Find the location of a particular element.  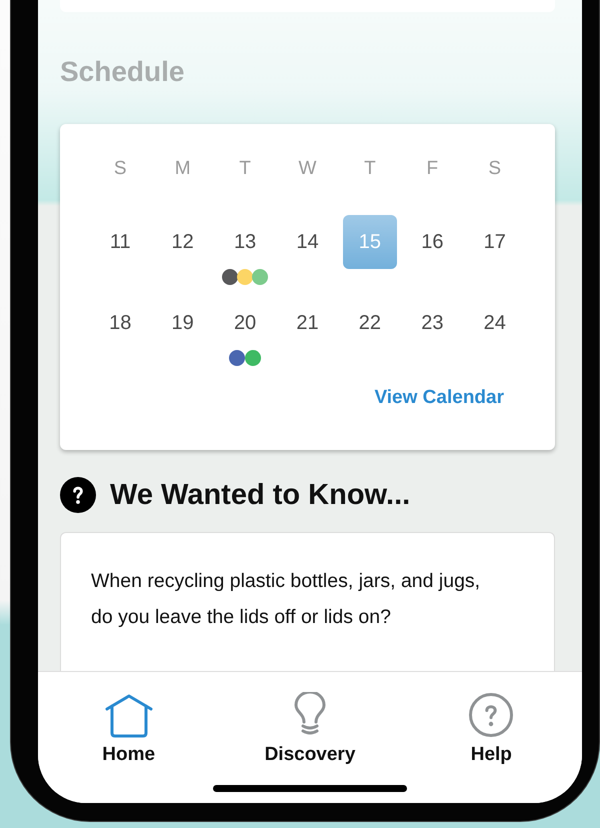

calendar-day: 20 is located at coordinates (245, 323).